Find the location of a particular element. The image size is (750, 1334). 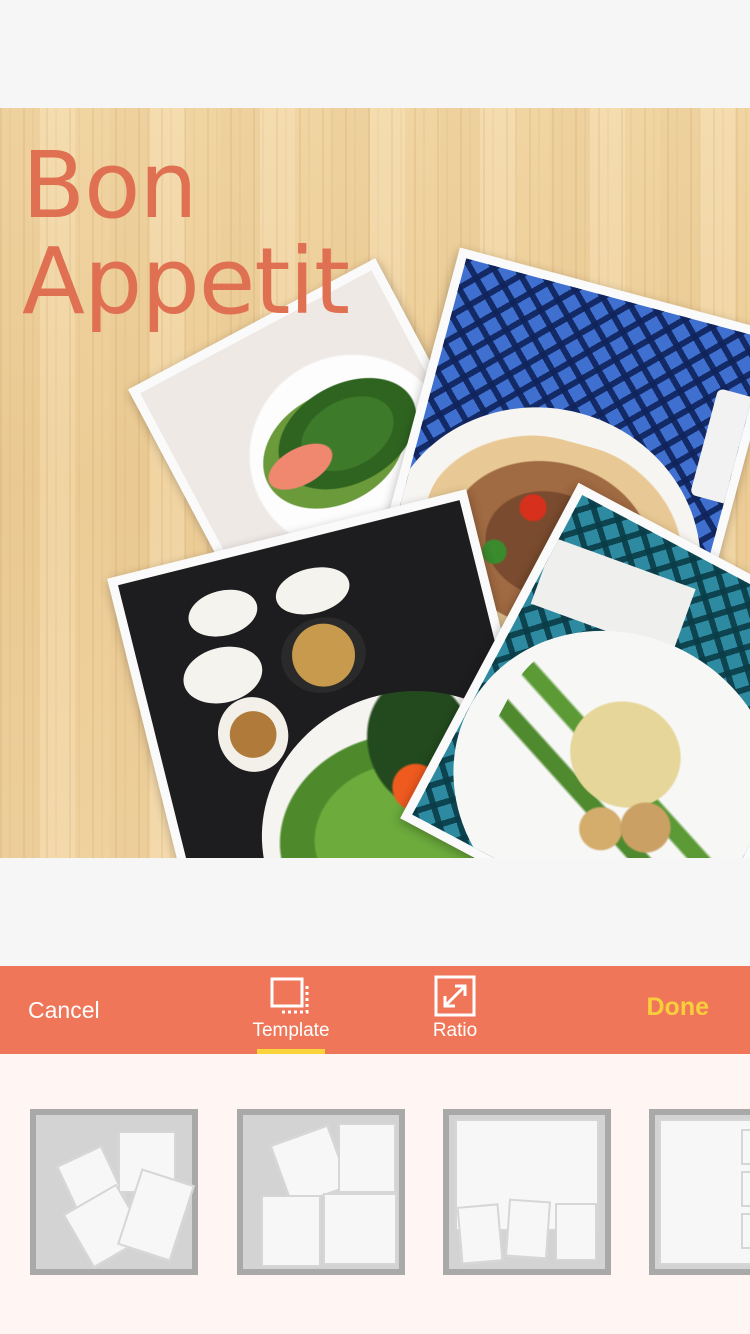

done-button: Done is located at coordinates (678, 1010).